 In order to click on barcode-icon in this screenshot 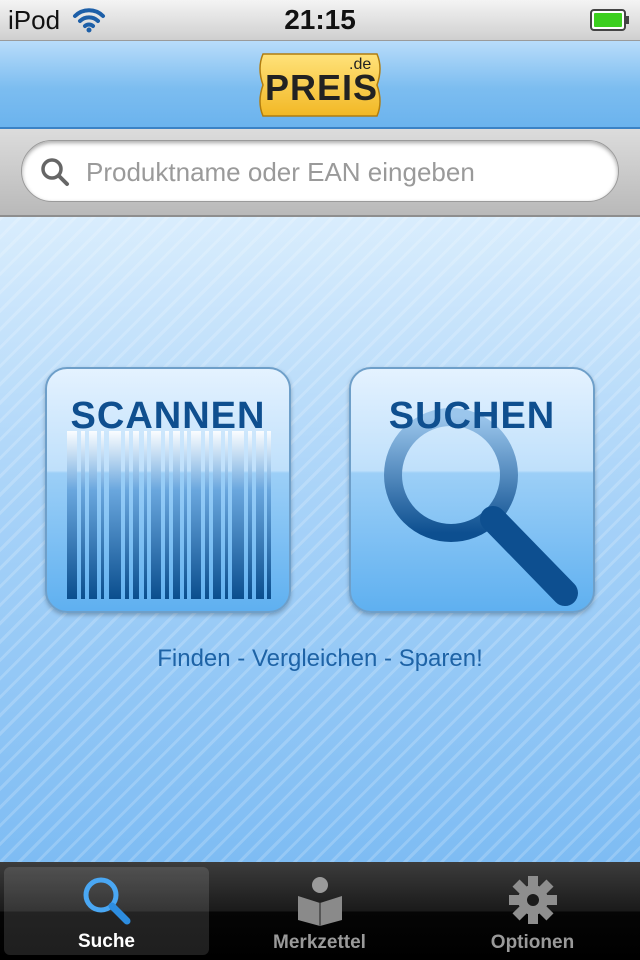, I will do `click(169, 515)`.